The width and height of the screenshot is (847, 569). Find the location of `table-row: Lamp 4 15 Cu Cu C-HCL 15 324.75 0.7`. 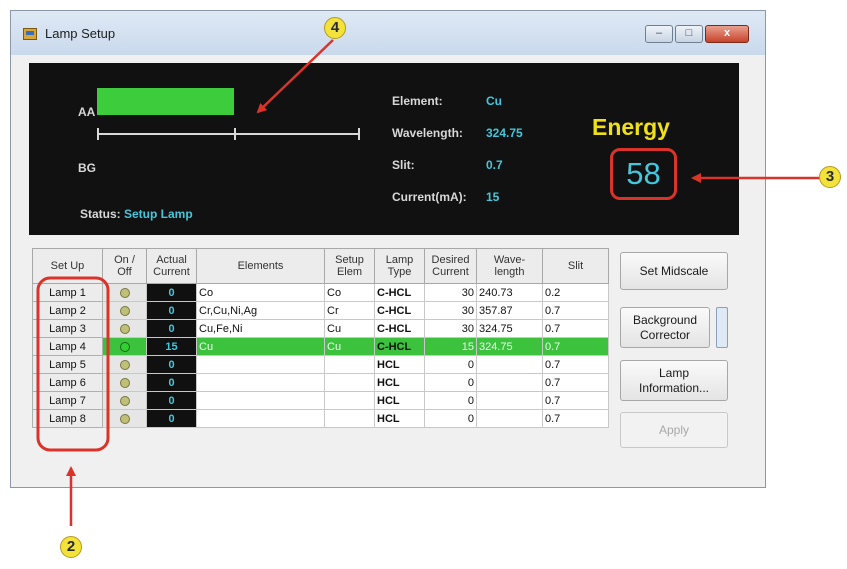

table-row: Lamp 4 15 Cu Cu C-HCL 15 324.75 0.7 is located at coordinates (320, 346).